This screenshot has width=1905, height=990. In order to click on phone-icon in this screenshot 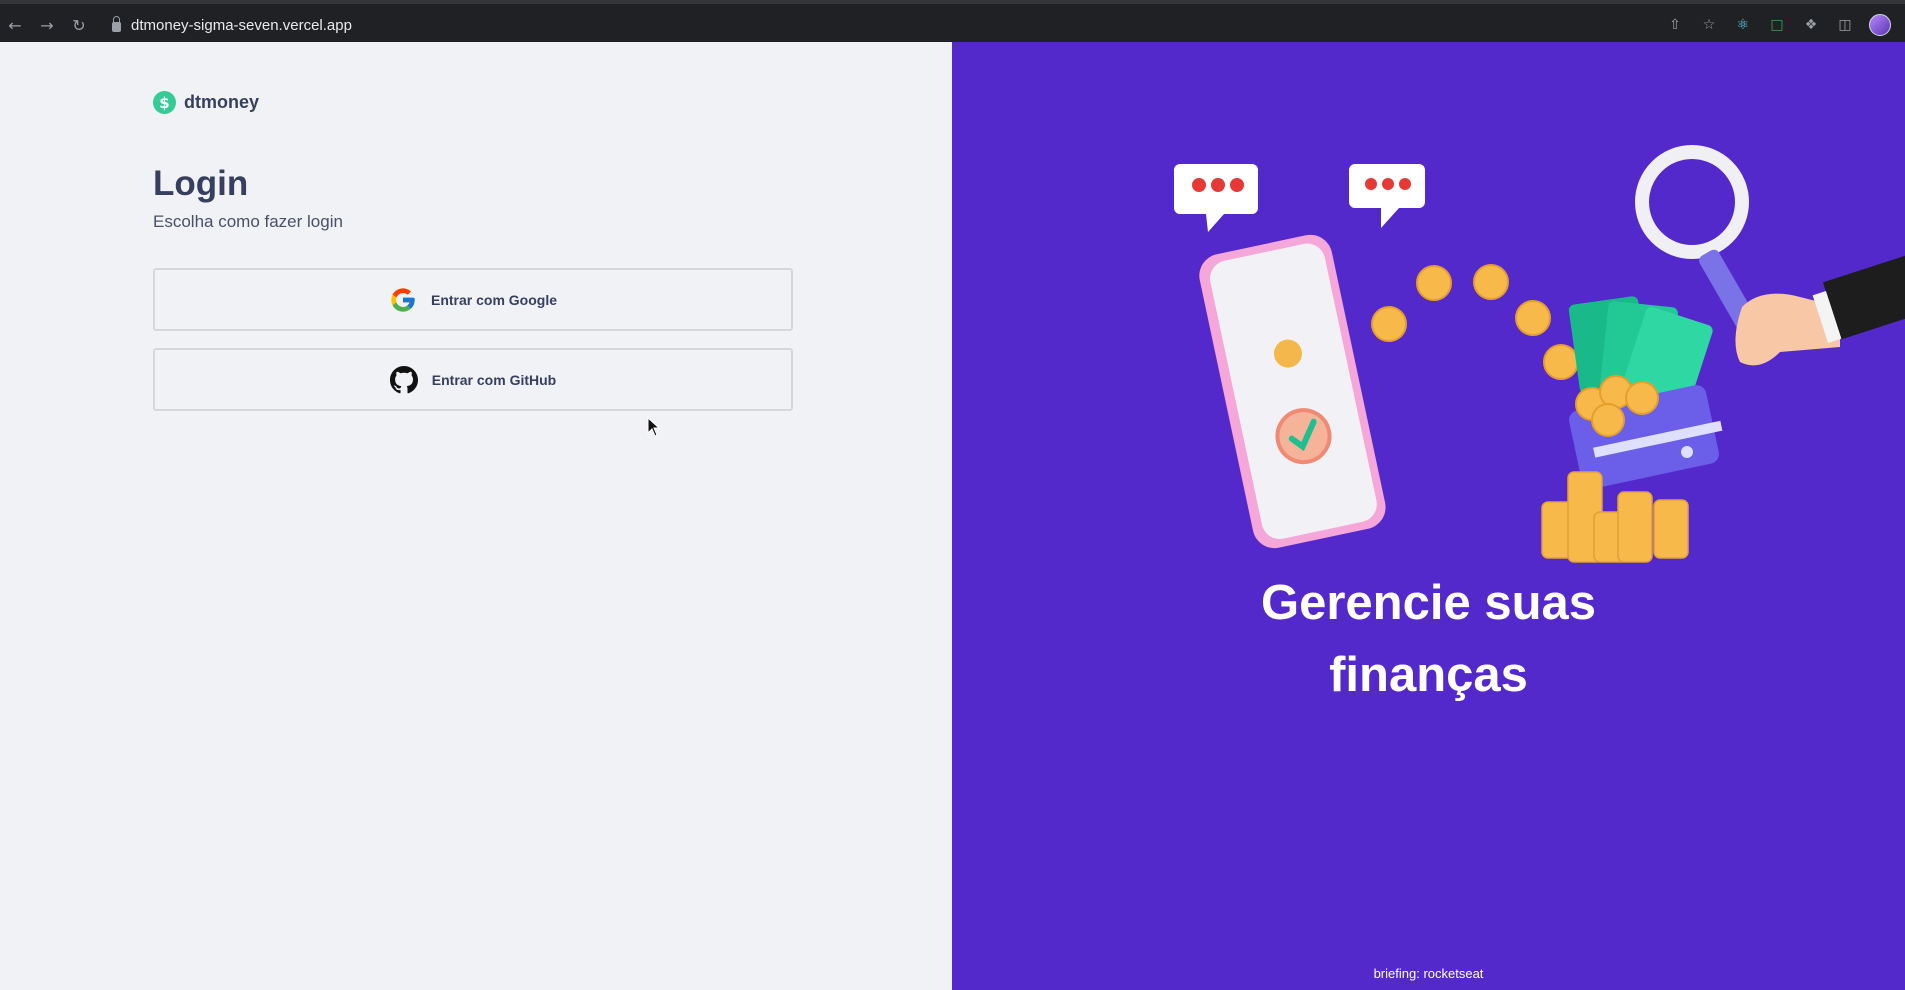, I will do `click(1292, 391)`.